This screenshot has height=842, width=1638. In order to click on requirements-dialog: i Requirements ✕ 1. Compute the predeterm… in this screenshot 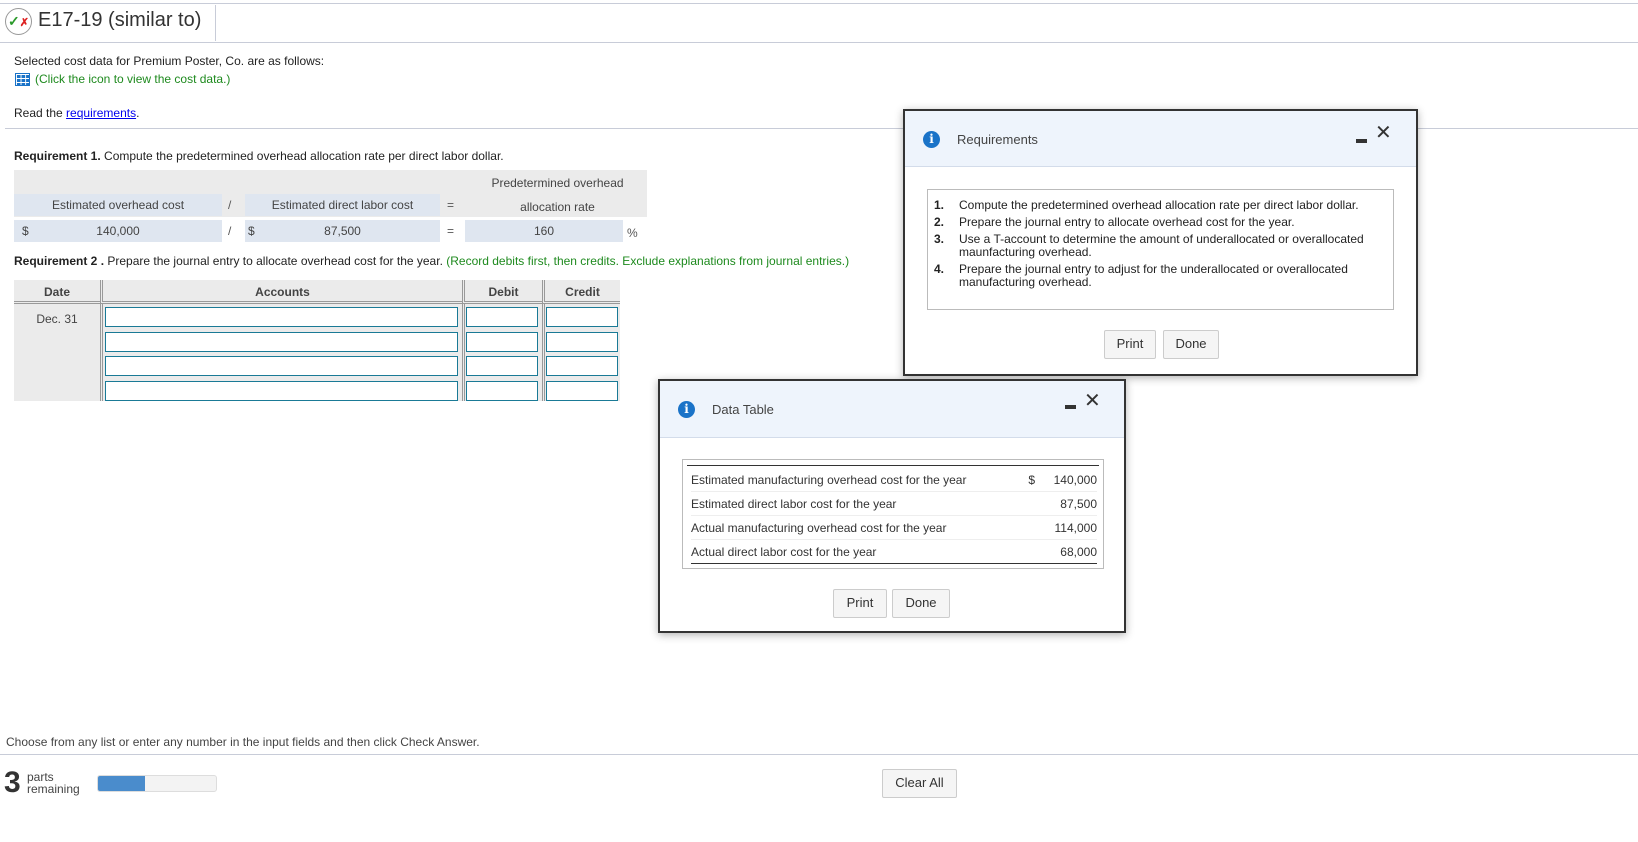, I will do `click(1160, 242)`.